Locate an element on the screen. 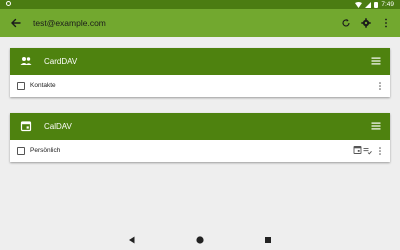 The image size is (400, 250). contacts-icon is located at coordinates (26, 61).